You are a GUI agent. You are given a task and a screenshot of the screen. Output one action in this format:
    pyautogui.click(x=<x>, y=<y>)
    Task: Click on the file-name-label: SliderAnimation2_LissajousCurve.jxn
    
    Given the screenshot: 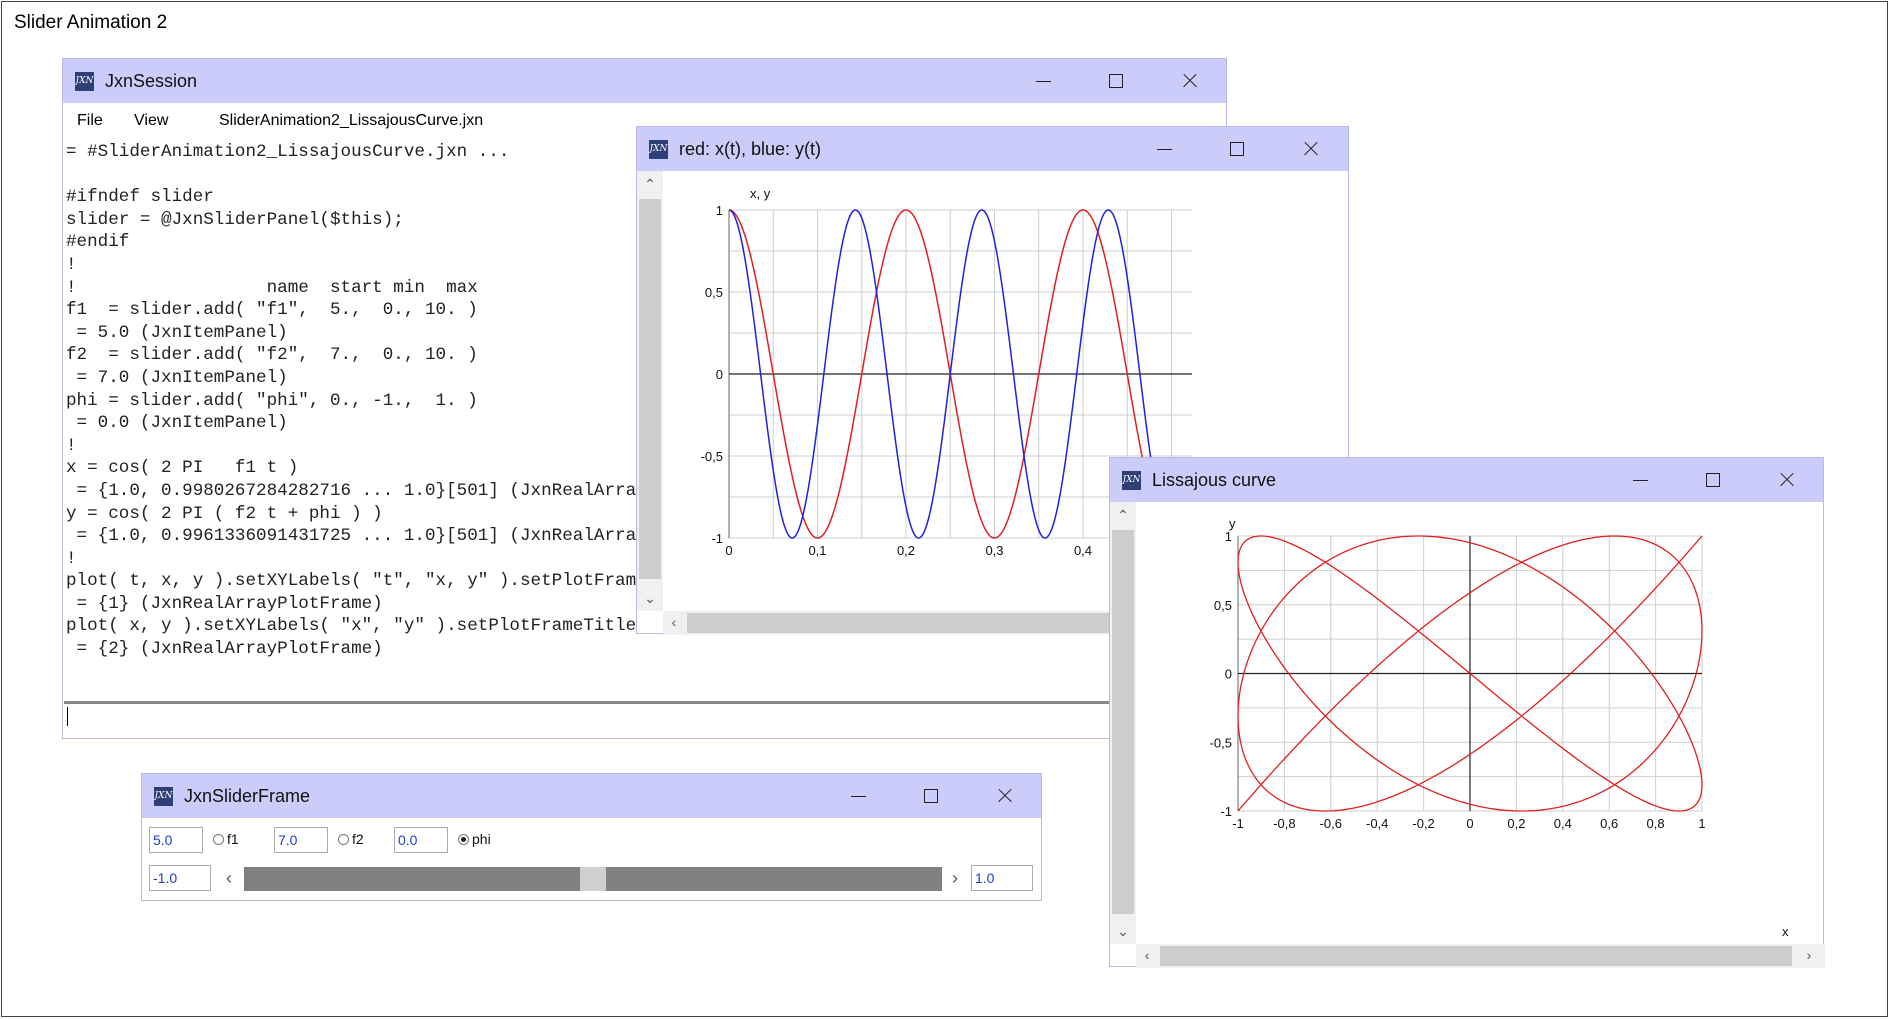 What is the action you would take?
    pyautogui.click(x=351, y=120)
    